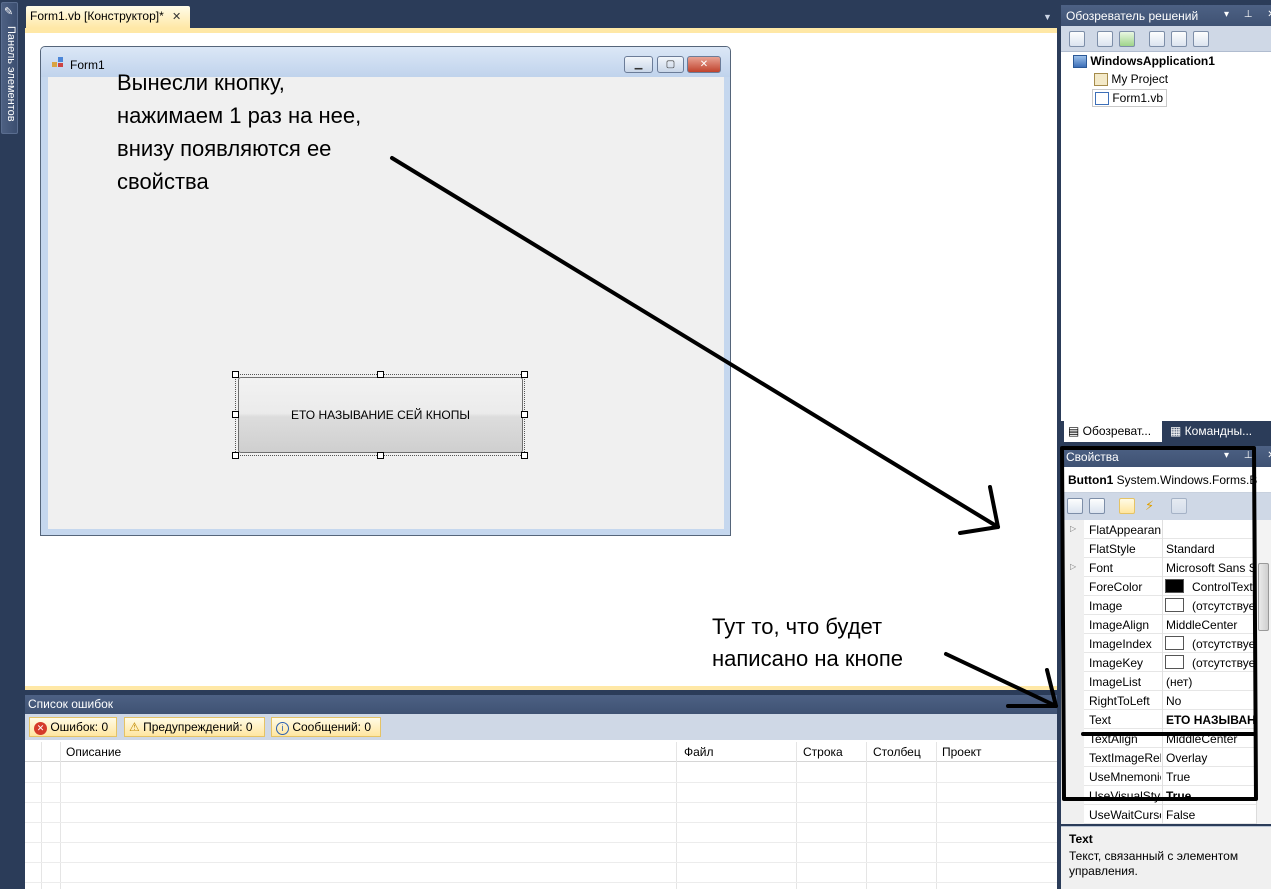 Image resolution: width=1271 pixels, height=889 pixels. Describe the element at coordinates (1211, 549) in the screenshot. I see `property-value: Standard` at that location.